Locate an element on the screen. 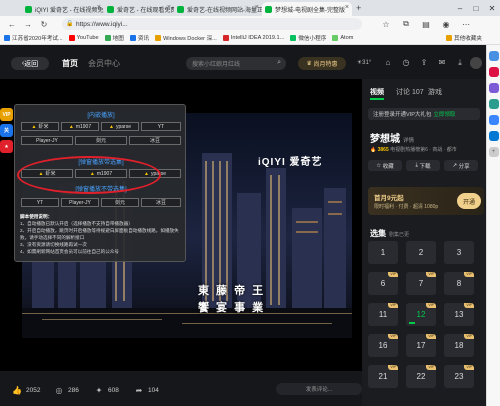 This screenshot has width=500, height=406. episode-button: 22 VIP is located at coordinates (421, 376).